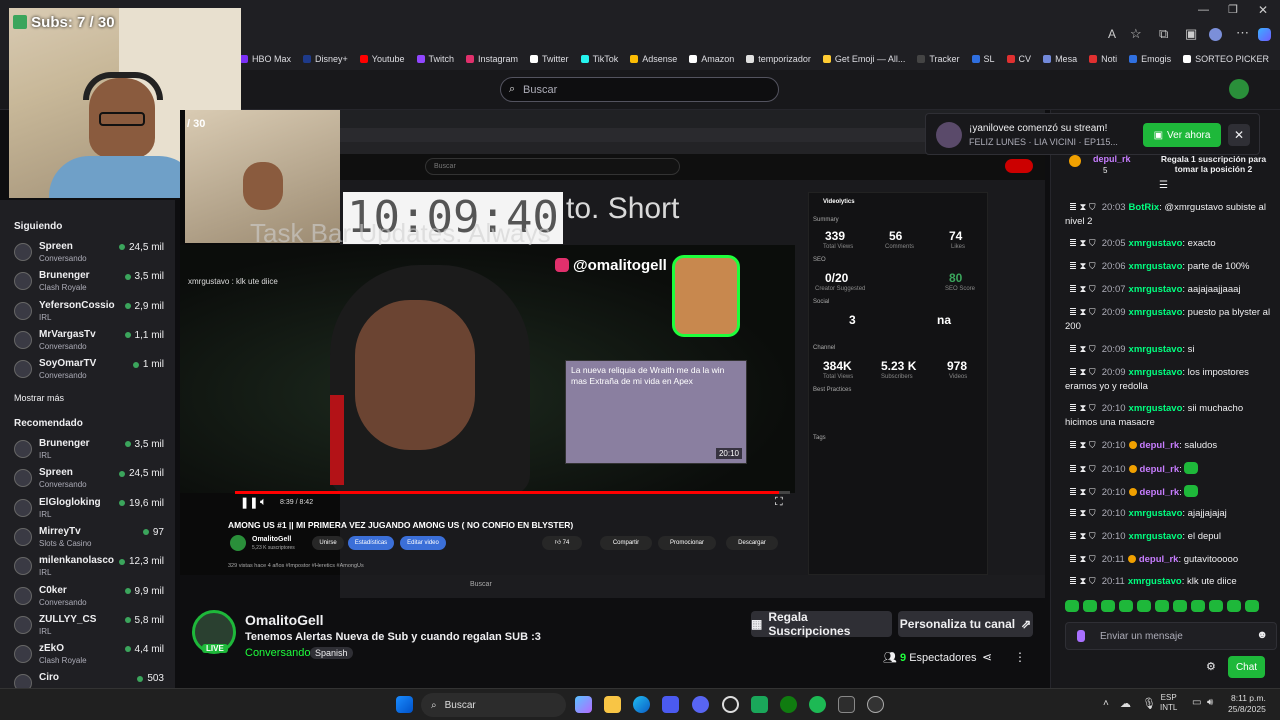 This screenshot has width=1280, height=720. What do you see at coordinates (779, 502) in the screenshot?
I see `fullscreen-icon: ⛶` at bounding box center [779, 502].